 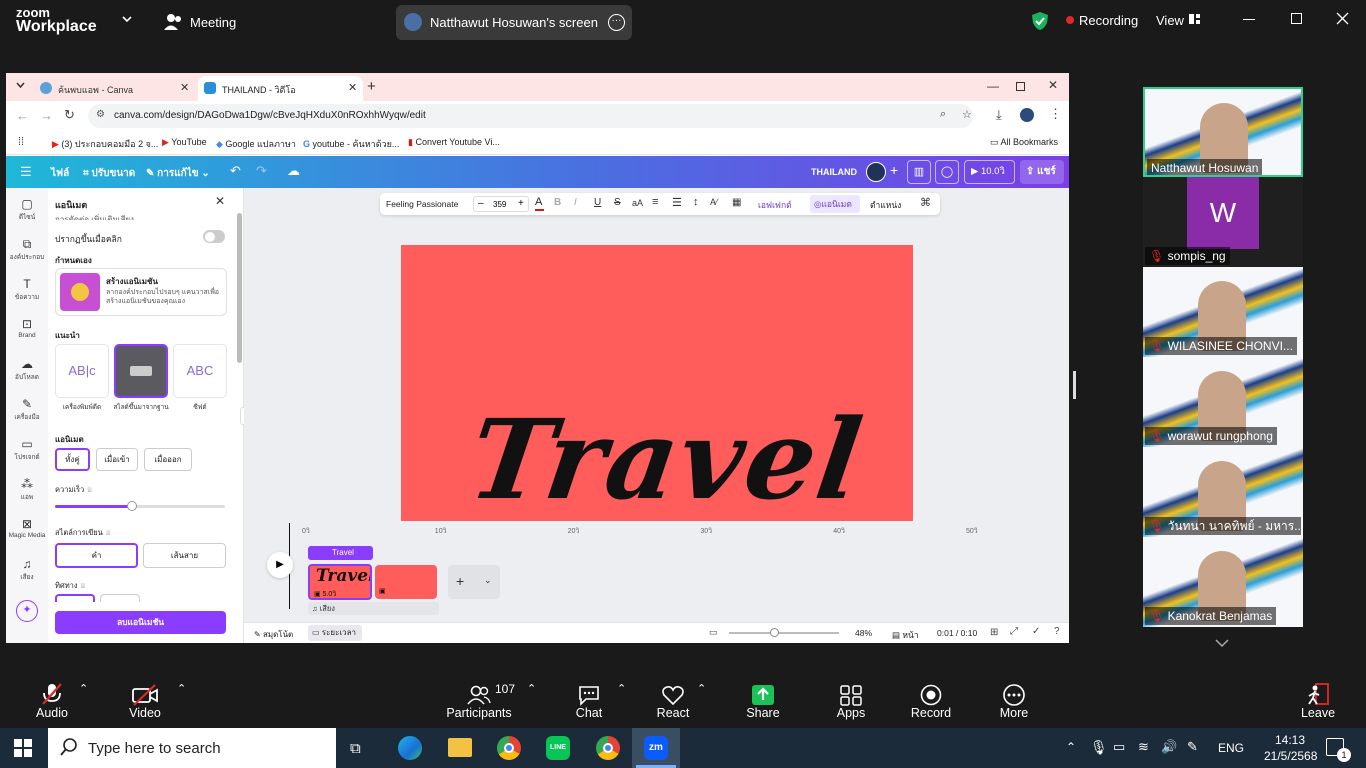 What do you see at coordinates (371, 86) in the screenshot?
I see `new-tab-icon: +` at bounding box center [371, 86].